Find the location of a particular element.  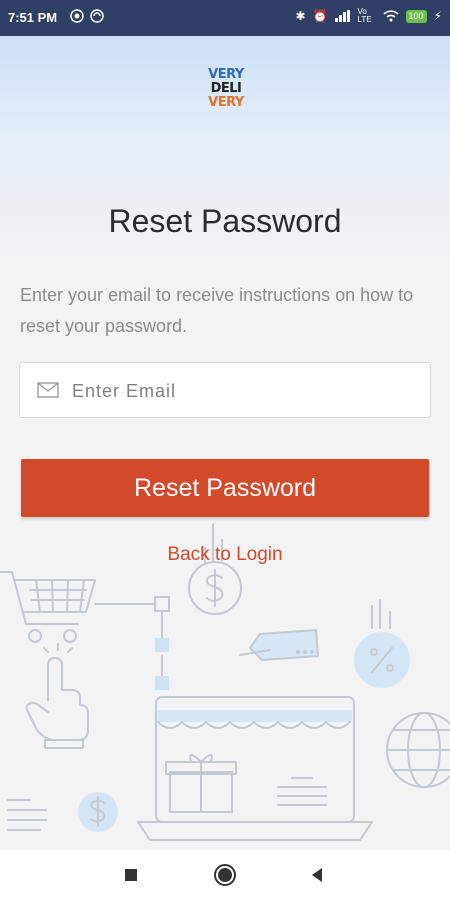

status-bar: 7:51 PM ✱ ⏰ Vo LTE 100 ⚡ is located at coordinates (225, 18).